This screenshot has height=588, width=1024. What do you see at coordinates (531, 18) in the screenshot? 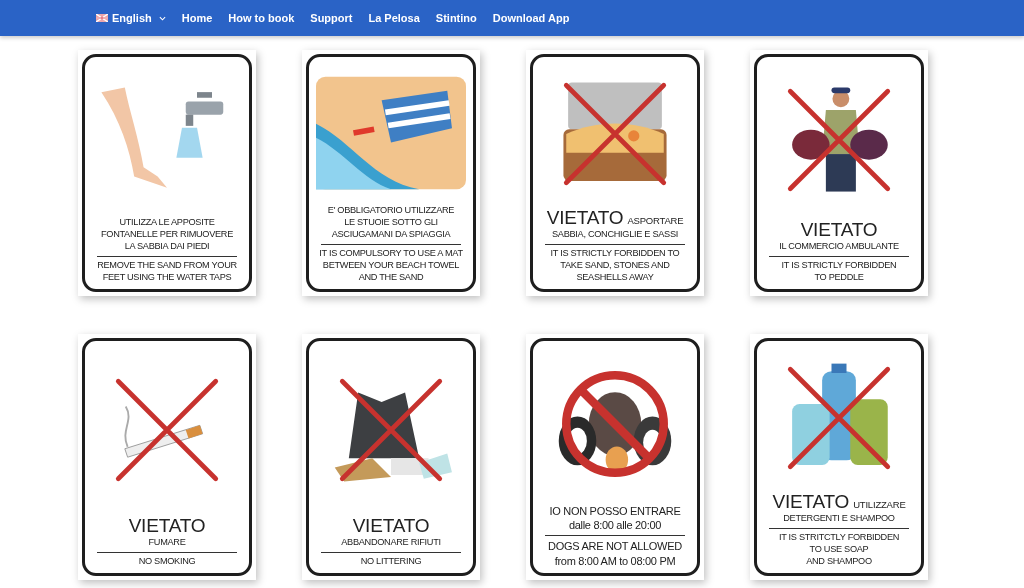
I see `nav-link: Download App` at bounding box center [531, 18].